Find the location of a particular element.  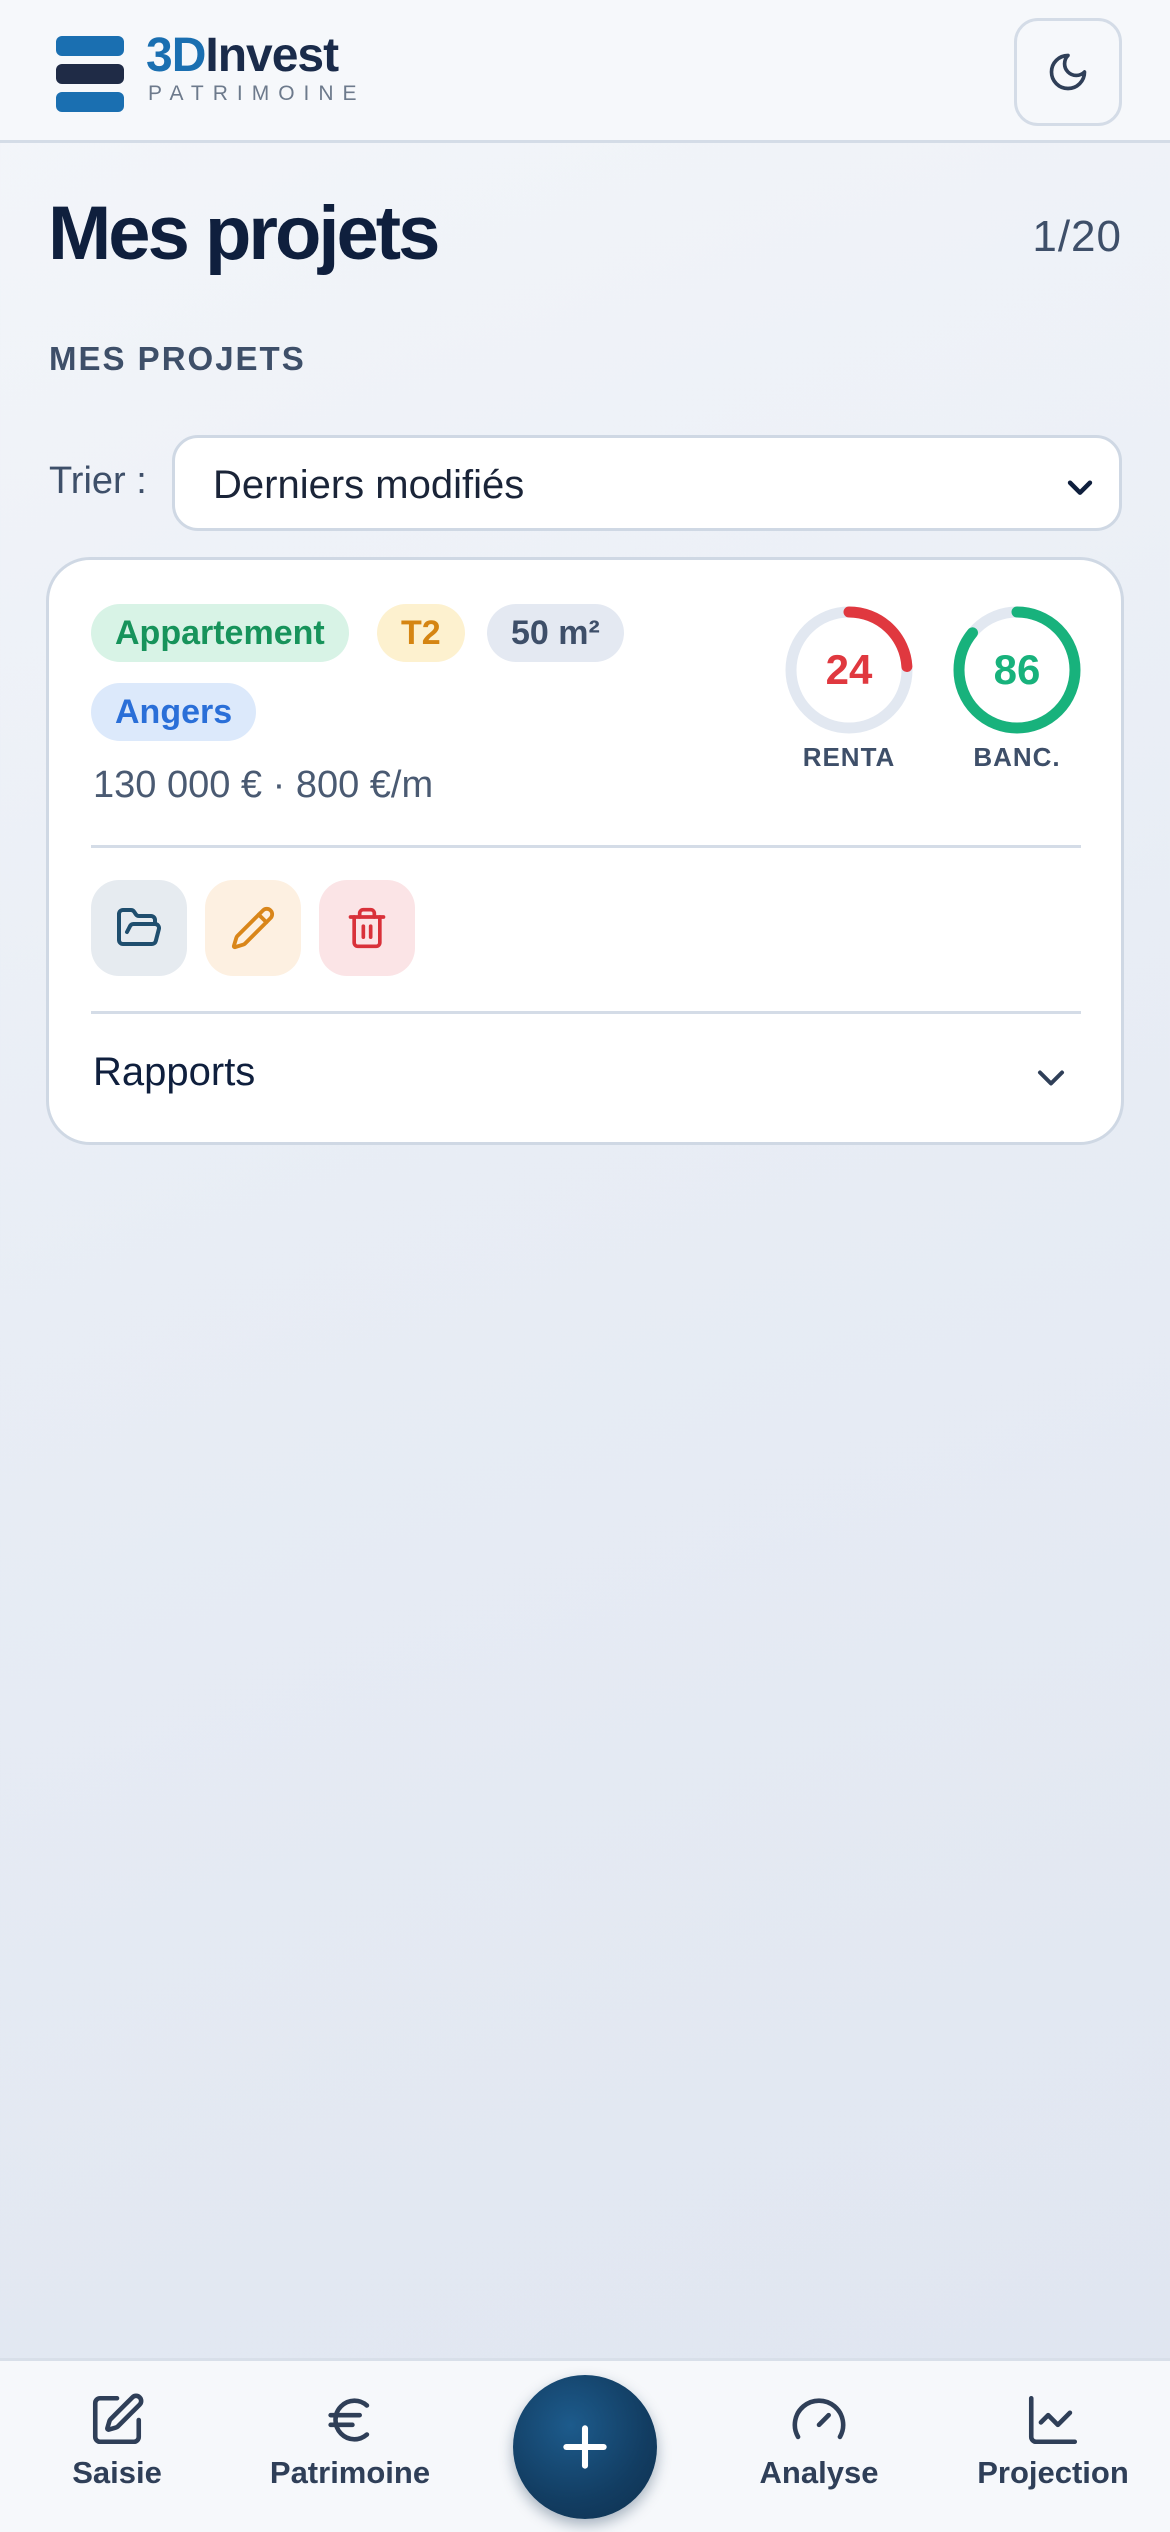

renta-gauge: 24 RENTA is located at coordinates (849, 687).